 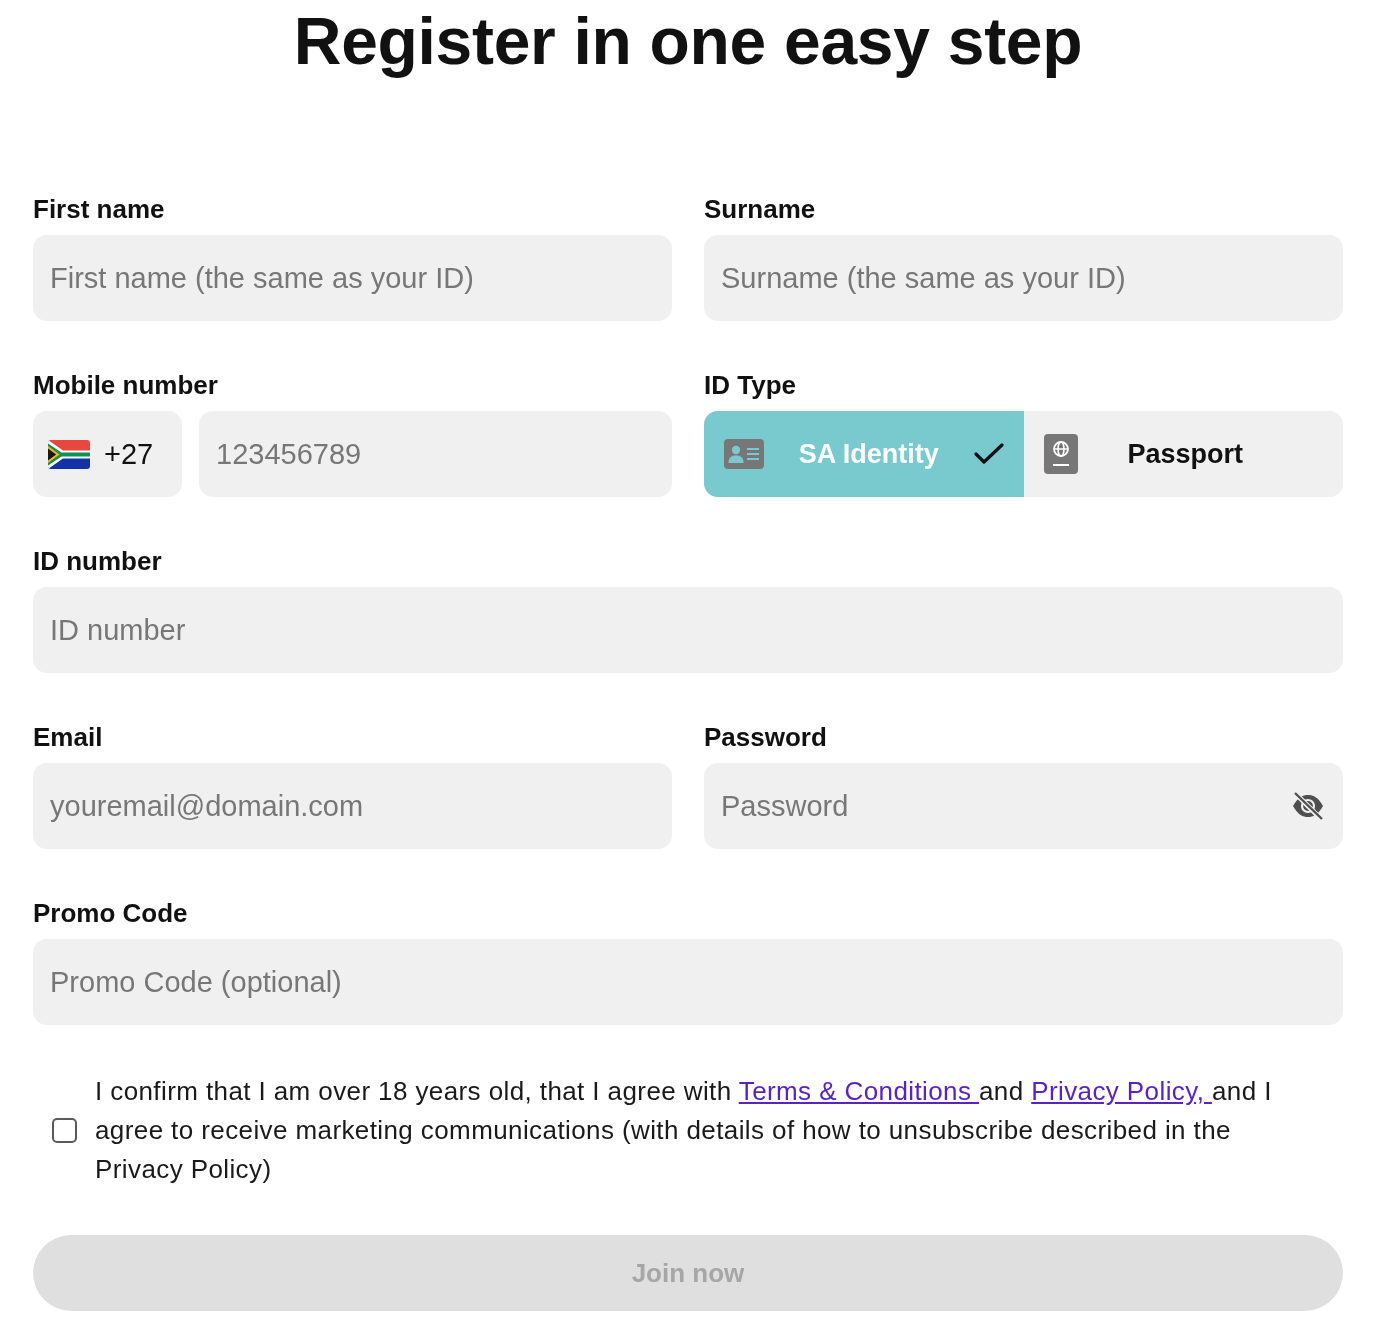 What do you see at coordinates (688, 41) in the screenshot?
I see `page-title: Register in one easy step` at bounding box center [688, 41].